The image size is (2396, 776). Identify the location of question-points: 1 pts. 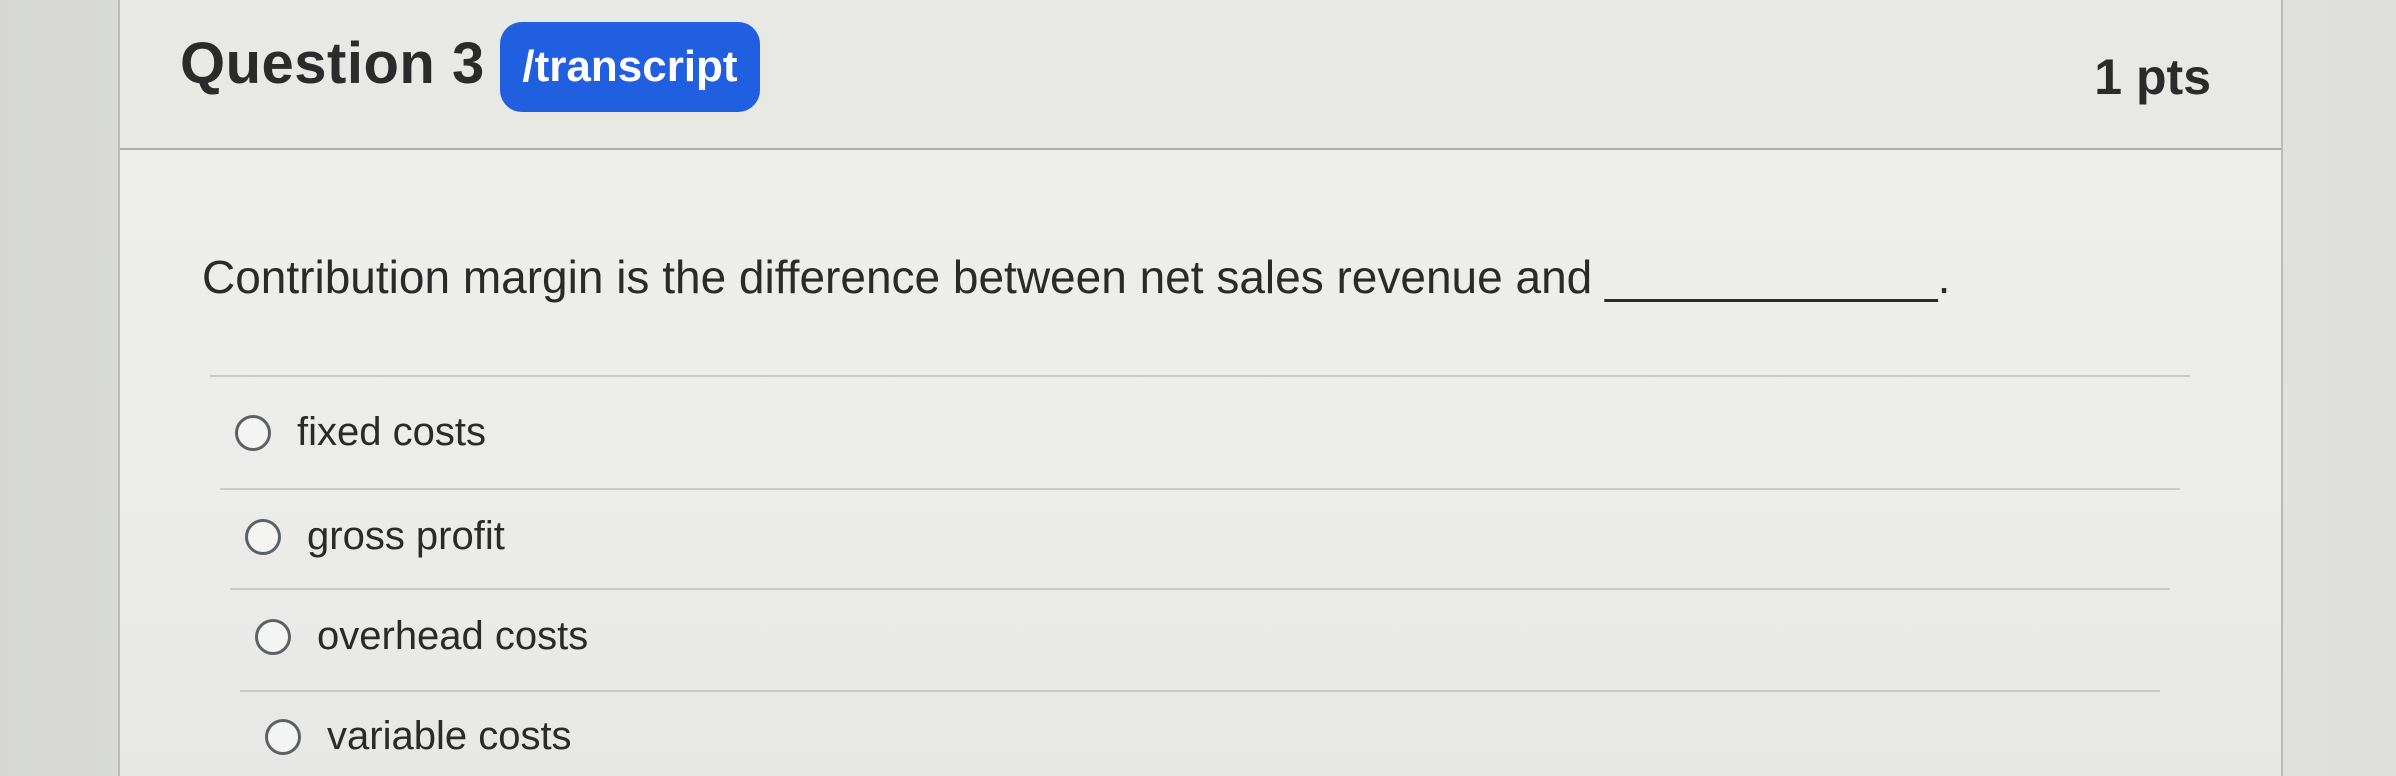
(2152, 77).